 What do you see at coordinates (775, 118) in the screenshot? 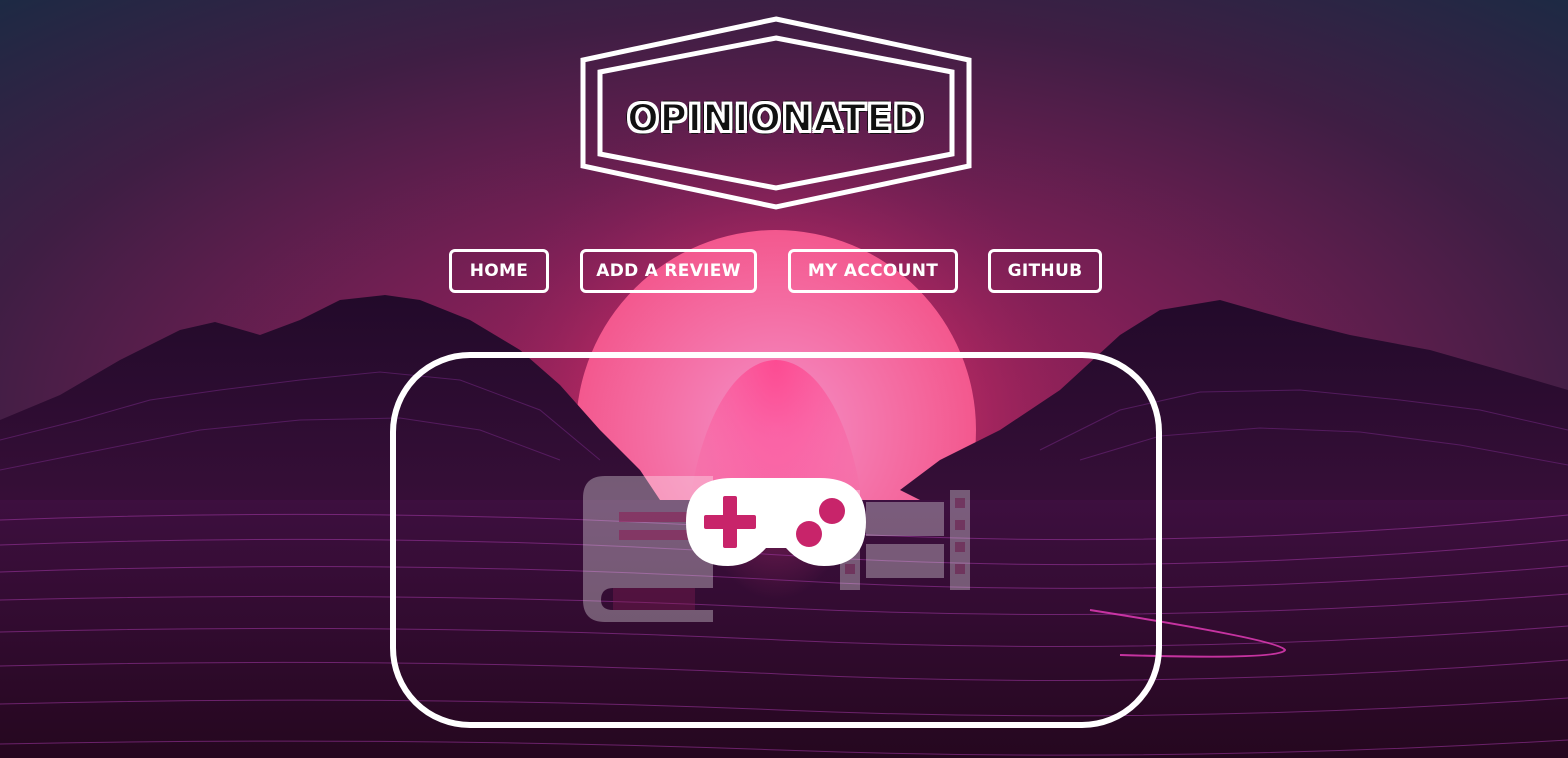
I see `logo-text: OPINIONATED` at bounding box center [775, 118].